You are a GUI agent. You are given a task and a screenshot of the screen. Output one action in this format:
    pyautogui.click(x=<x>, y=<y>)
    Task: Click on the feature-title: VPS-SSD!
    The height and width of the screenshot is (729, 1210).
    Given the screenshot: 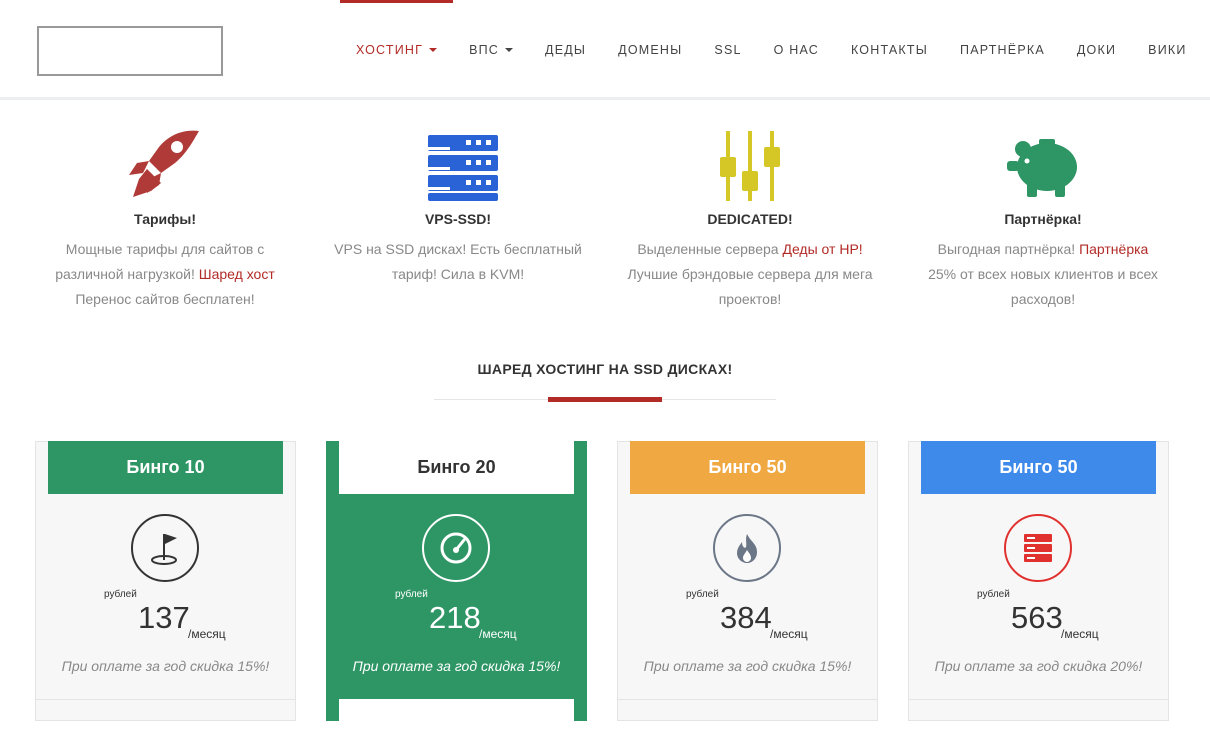 What is the action you would take?
    pyautogui.click(x=458, y=219)
    